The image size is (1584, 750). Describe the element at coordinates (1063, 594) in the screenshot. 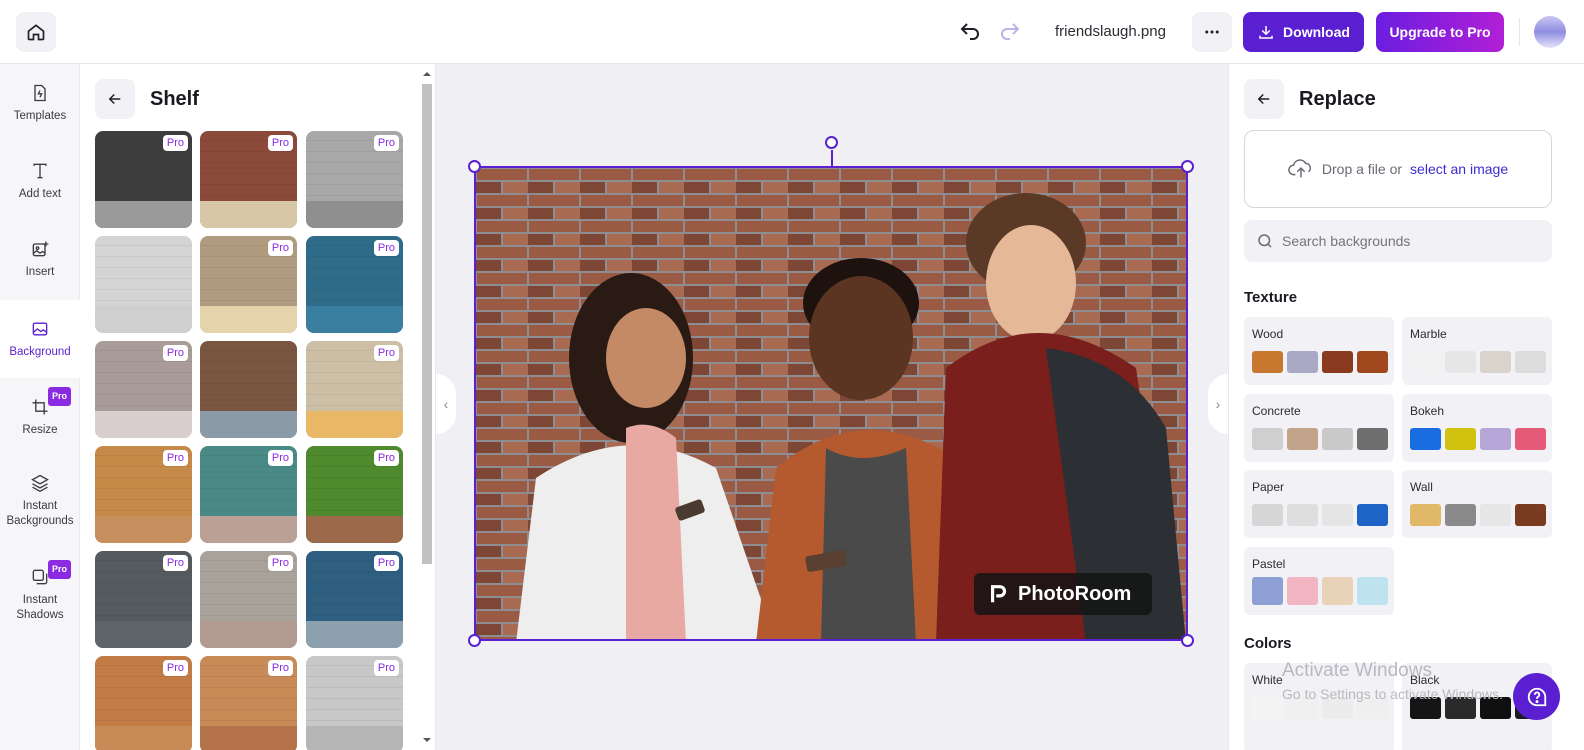

I see `photoroom-watermark: PhotoRoom` at that location.